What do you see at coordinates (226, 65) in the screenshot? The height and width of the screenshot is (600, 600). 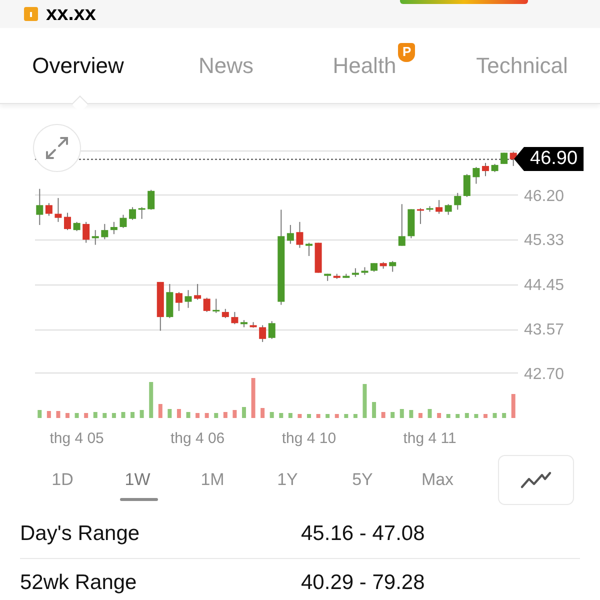 I see `tab: News` at bounding box center [226, 65].